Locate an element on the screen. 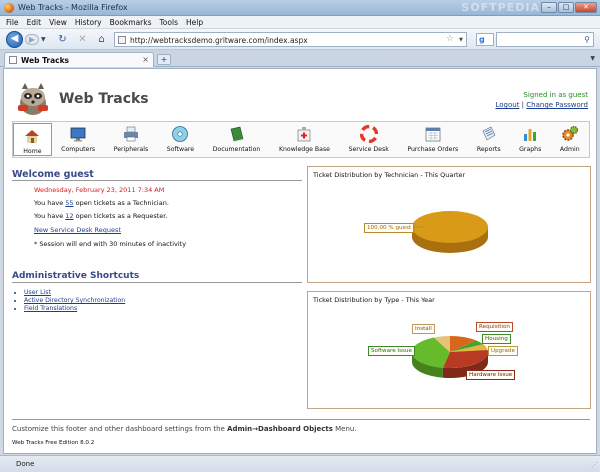 The image size is (600, 472). welcome-heading: Welcome guest is located at coordinates (53, 174).